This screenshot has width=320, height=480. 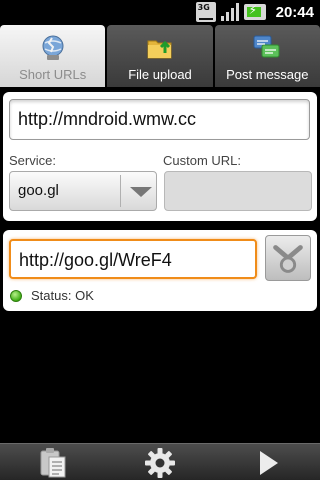 I want to click on signal-strength-icon, so click(x=230, y=12).